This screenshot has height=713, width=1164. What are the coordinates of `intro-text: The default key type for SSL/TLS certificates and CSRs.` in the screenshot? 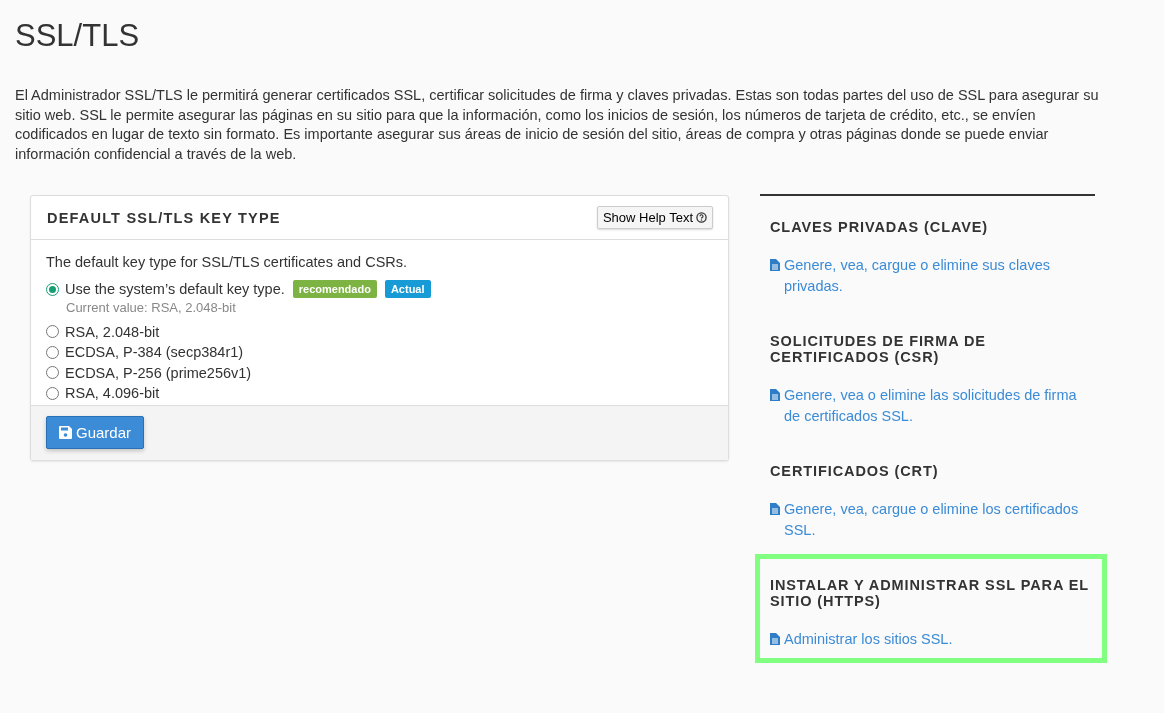 It's located at (227, 262).